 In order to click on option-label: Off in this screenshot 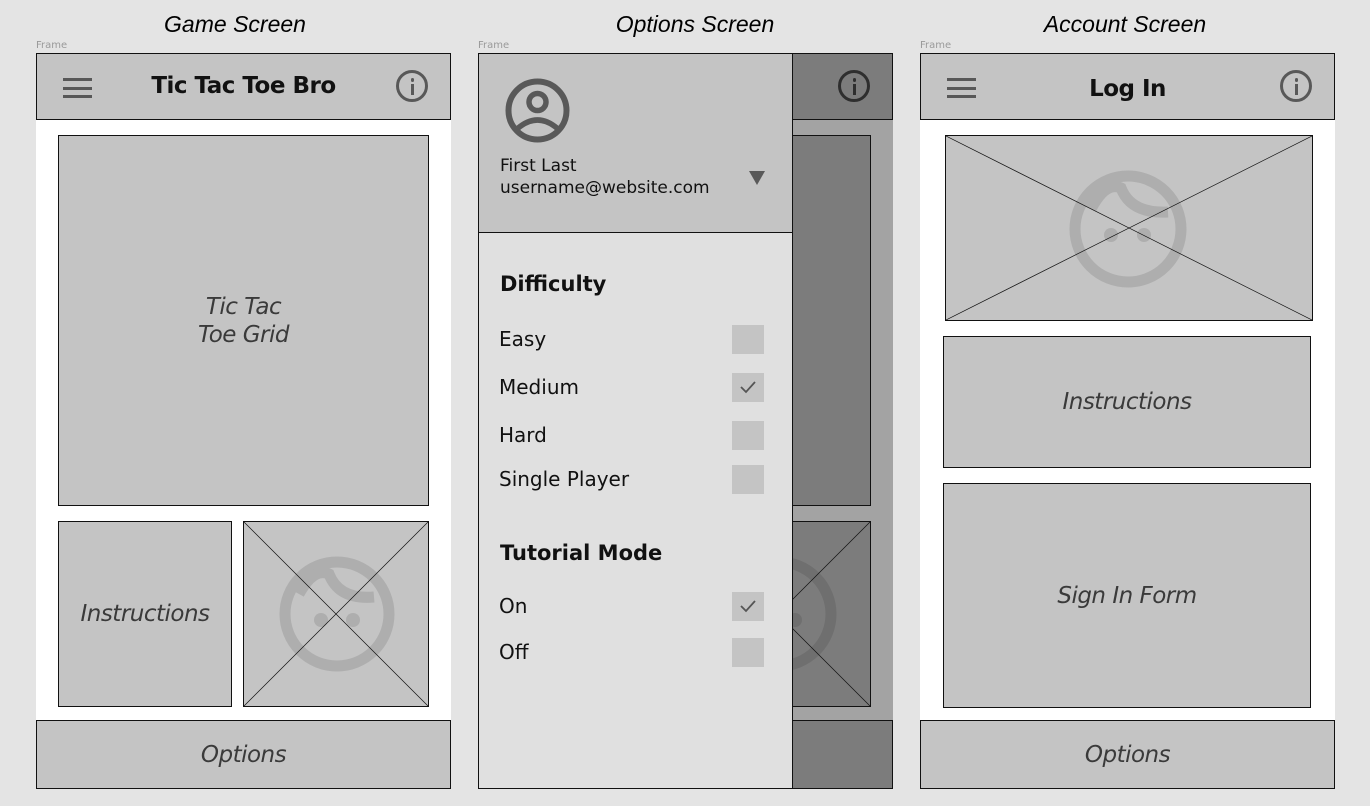, I will do `click(514, 652)`.